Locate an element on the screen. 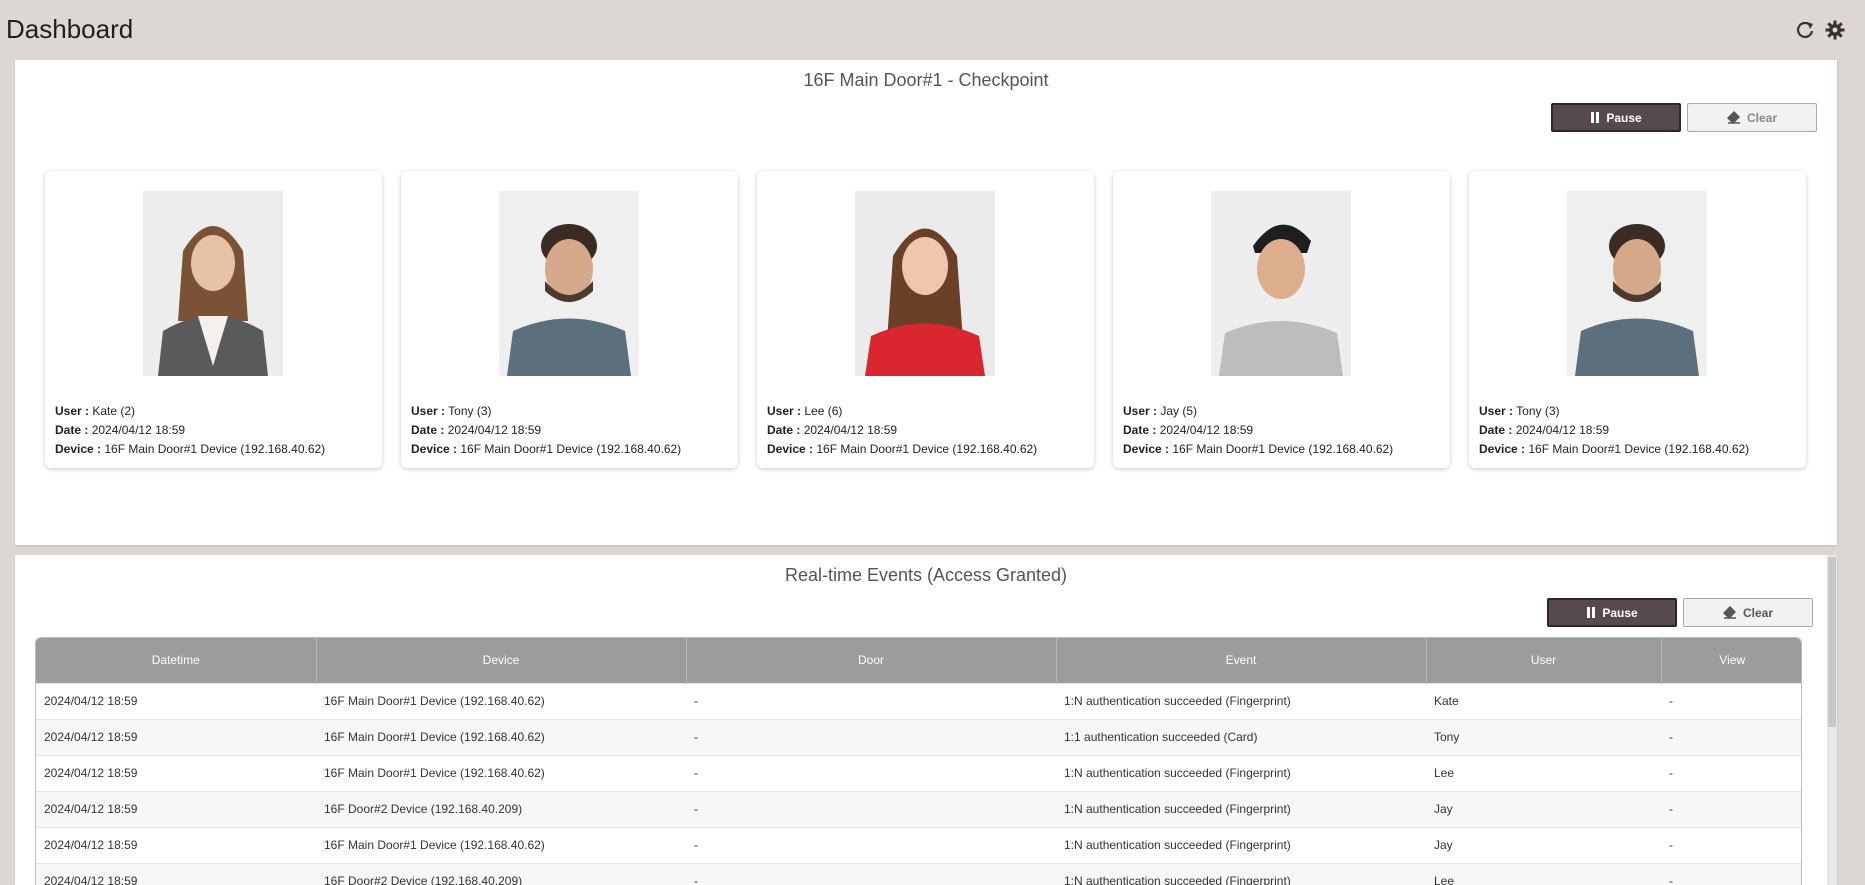 The height and width of the screenshot is (885, 1865). scrollbar-thumb is located at coordinates (1832, 642).